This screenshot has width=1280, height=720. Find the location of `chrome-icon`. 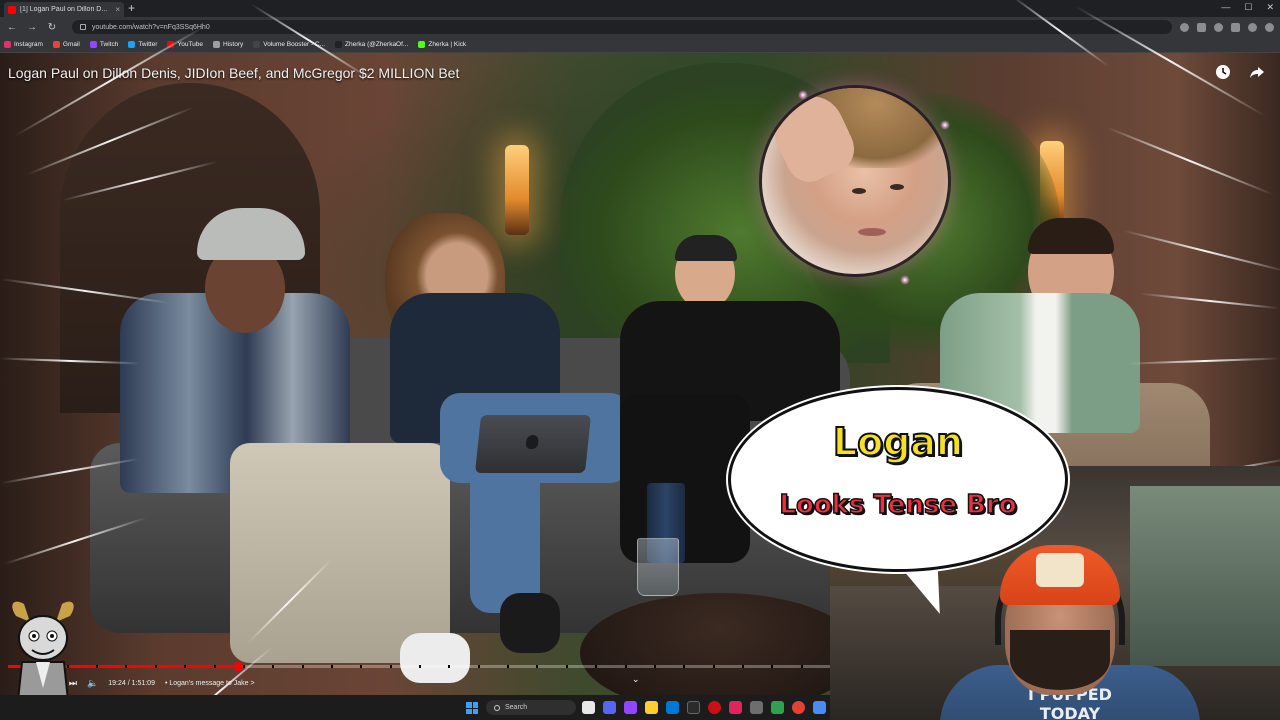

chrome-icon is located at coordinates (798, 707).